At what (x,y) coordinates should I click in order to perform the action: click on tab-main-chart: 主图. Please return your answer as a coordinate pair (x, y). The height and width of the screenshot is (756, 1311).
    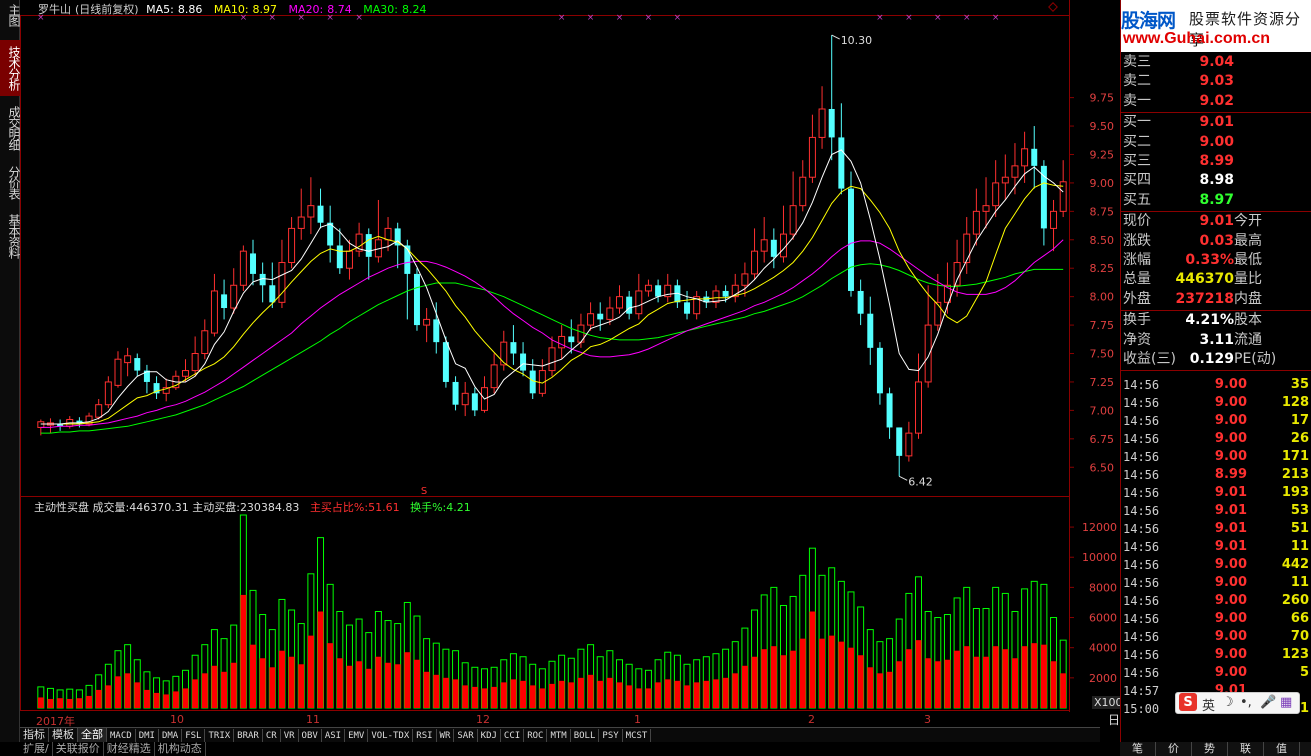
    Looking at the image, I should click on (10, 15).